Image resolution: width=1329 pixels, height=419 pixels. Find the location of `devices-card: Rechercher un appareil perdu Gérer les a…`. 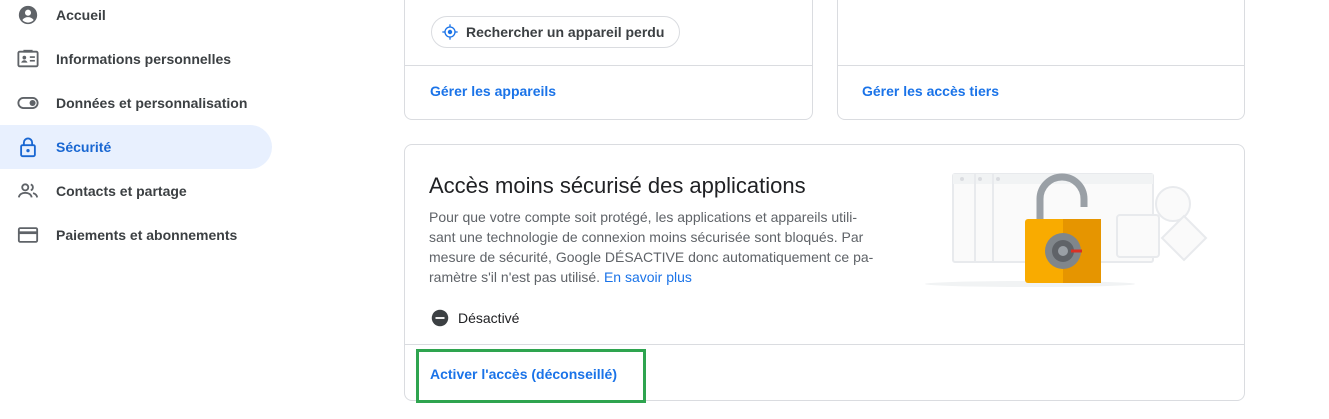

devices-card: Rechercher un appareil perdu Gérer les a… is located at coordinates (608, 60).